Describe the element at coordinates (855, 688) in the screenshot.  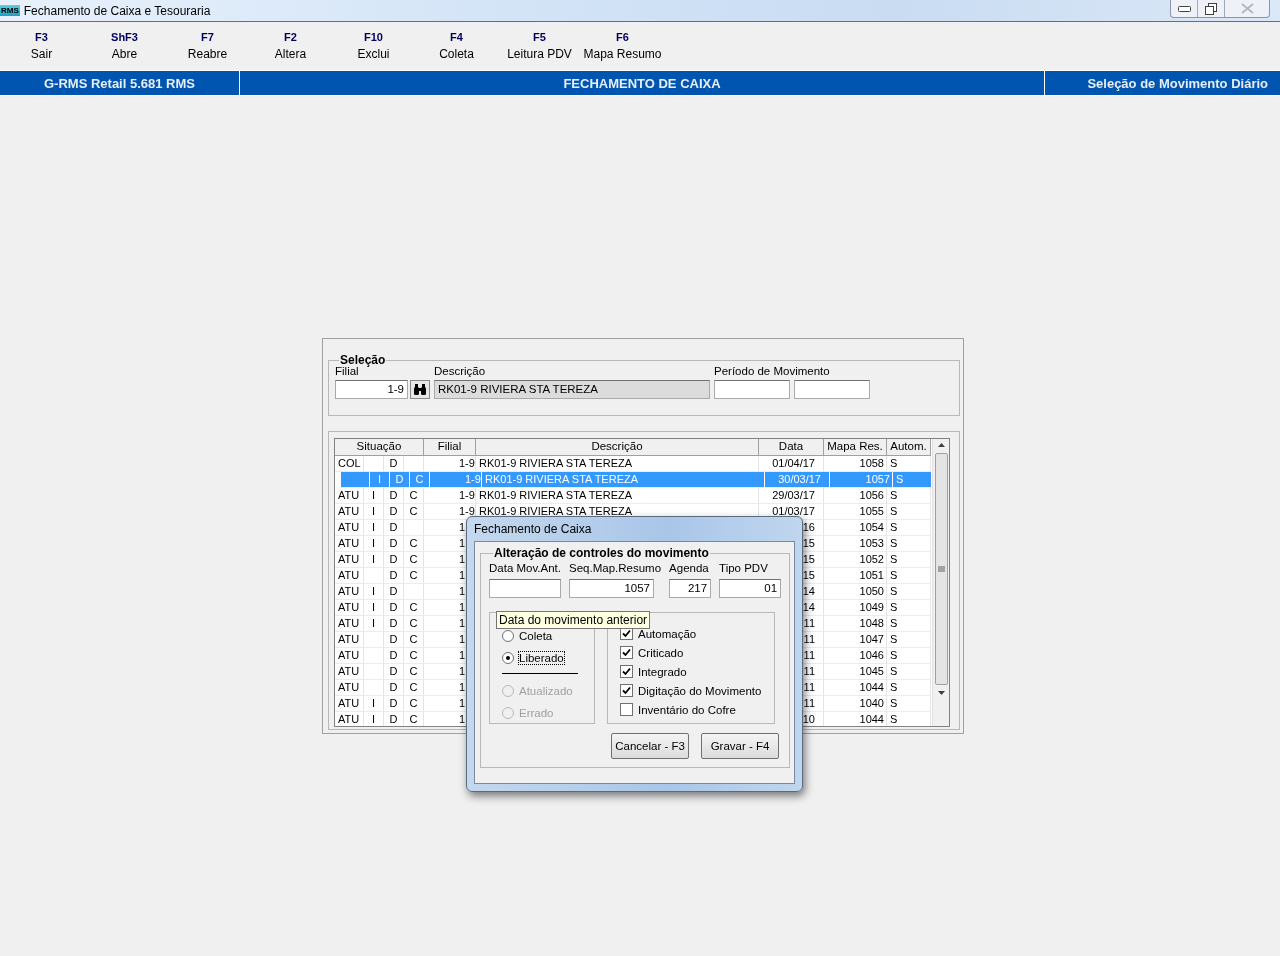
I see `table-cell: 1044` at that location.